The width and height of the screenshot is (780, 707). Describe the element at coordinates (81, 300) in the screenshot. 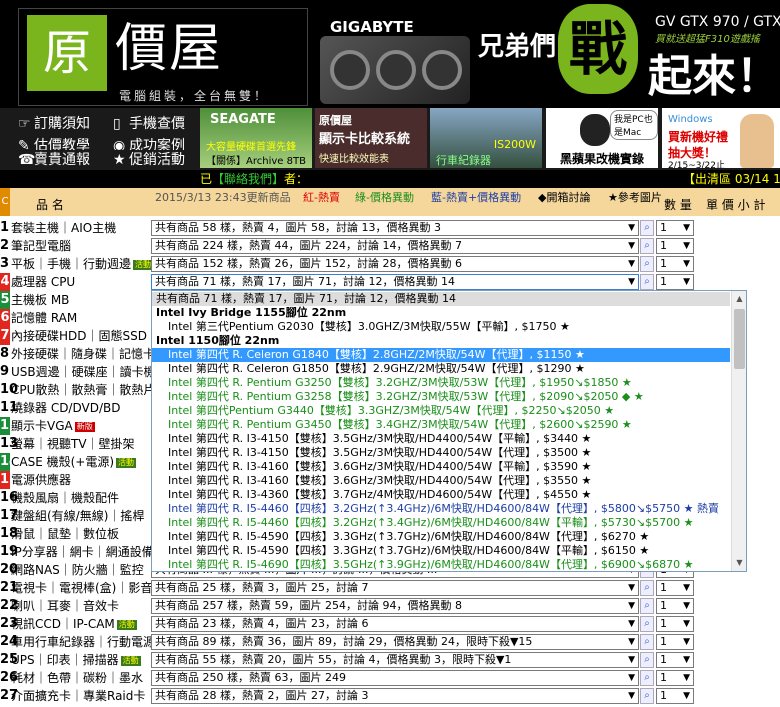

I see `category-link: 主機板 MB` at that location.